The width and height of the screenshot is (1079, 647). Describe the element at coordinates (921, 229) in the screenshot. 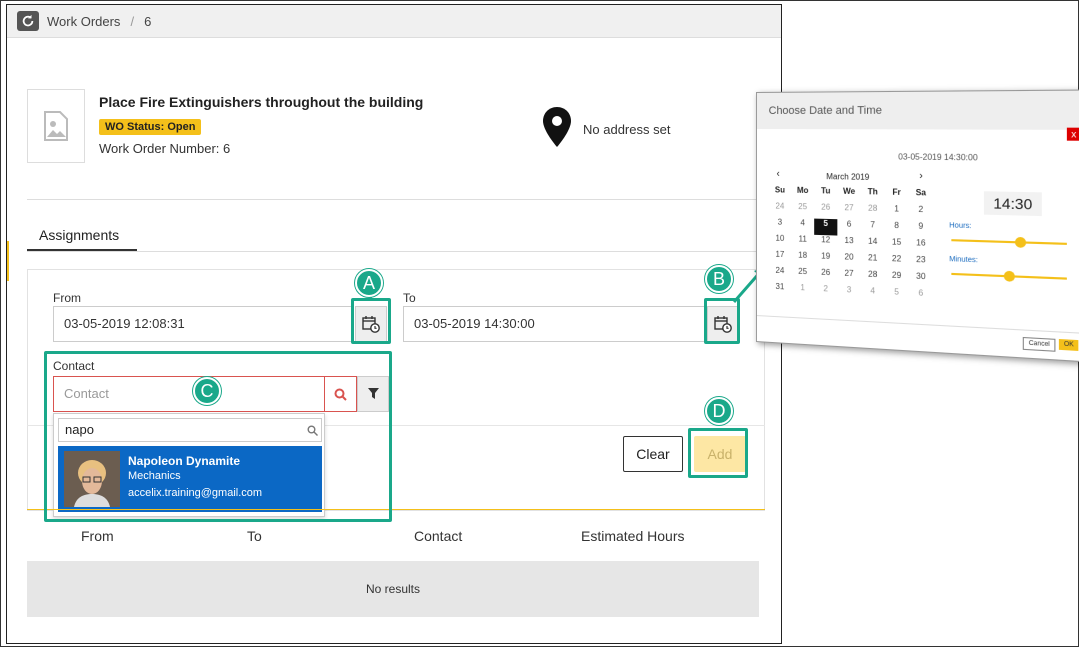

I see `calendar-day: 9` at that location.